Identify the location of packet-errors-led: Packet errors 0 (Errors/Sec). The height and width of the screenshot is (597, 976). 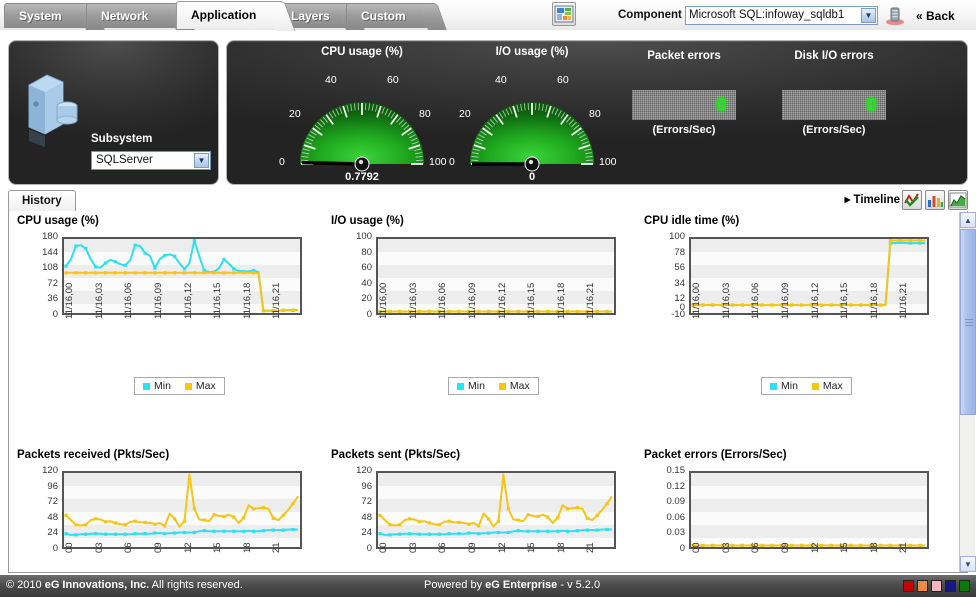
(684, 106).